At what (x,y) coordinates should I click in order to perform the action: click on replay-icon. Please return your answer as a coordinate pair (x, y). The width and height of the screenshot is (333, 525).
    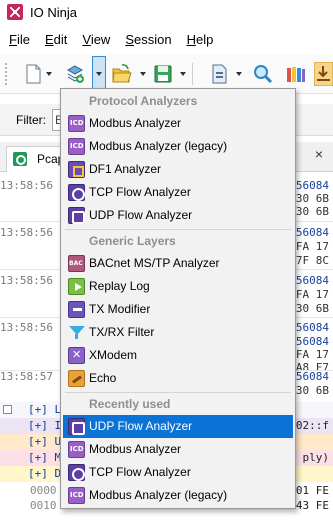
    Looking at the image, I should click on (76, 286).